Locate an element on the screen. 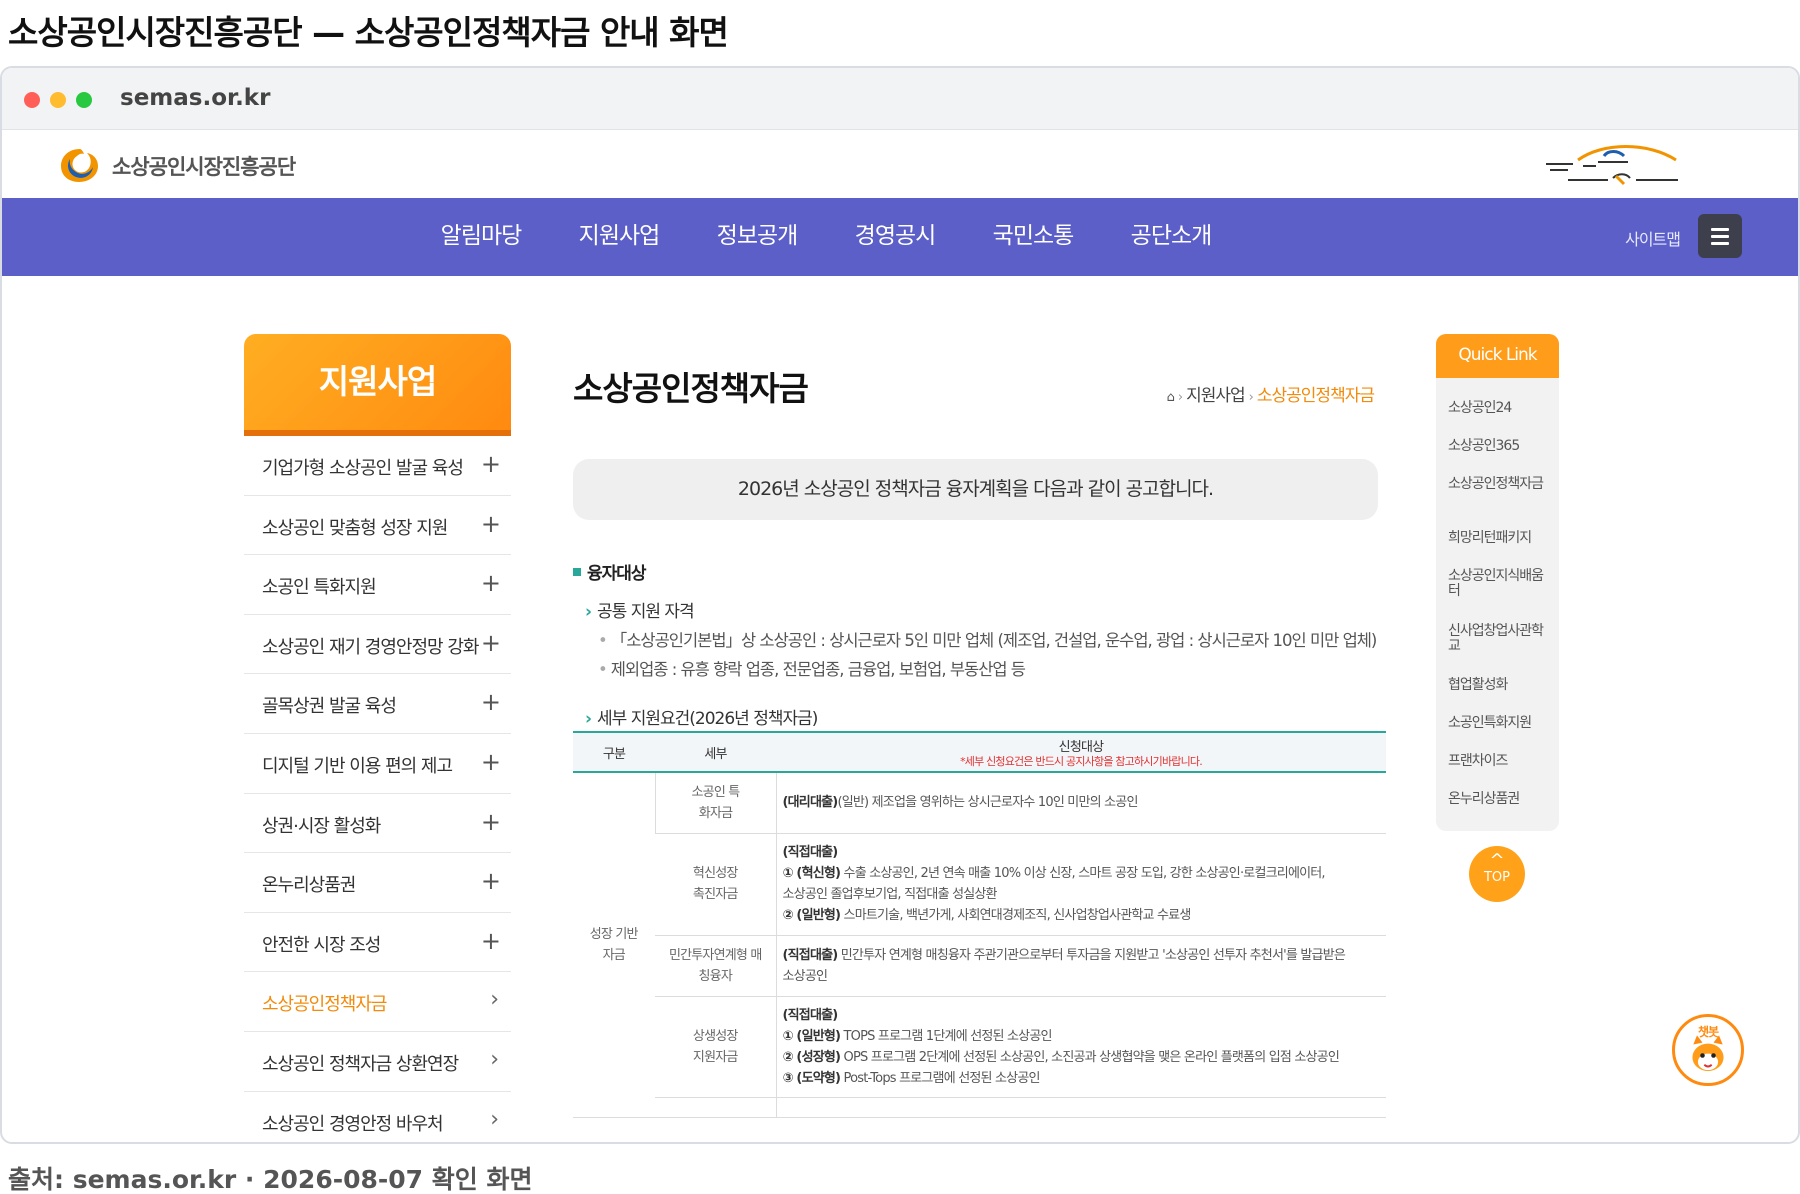  lnb-item-digital: 디지털 기반 이용 편의 제고 + is located at coordinates (377, 764).